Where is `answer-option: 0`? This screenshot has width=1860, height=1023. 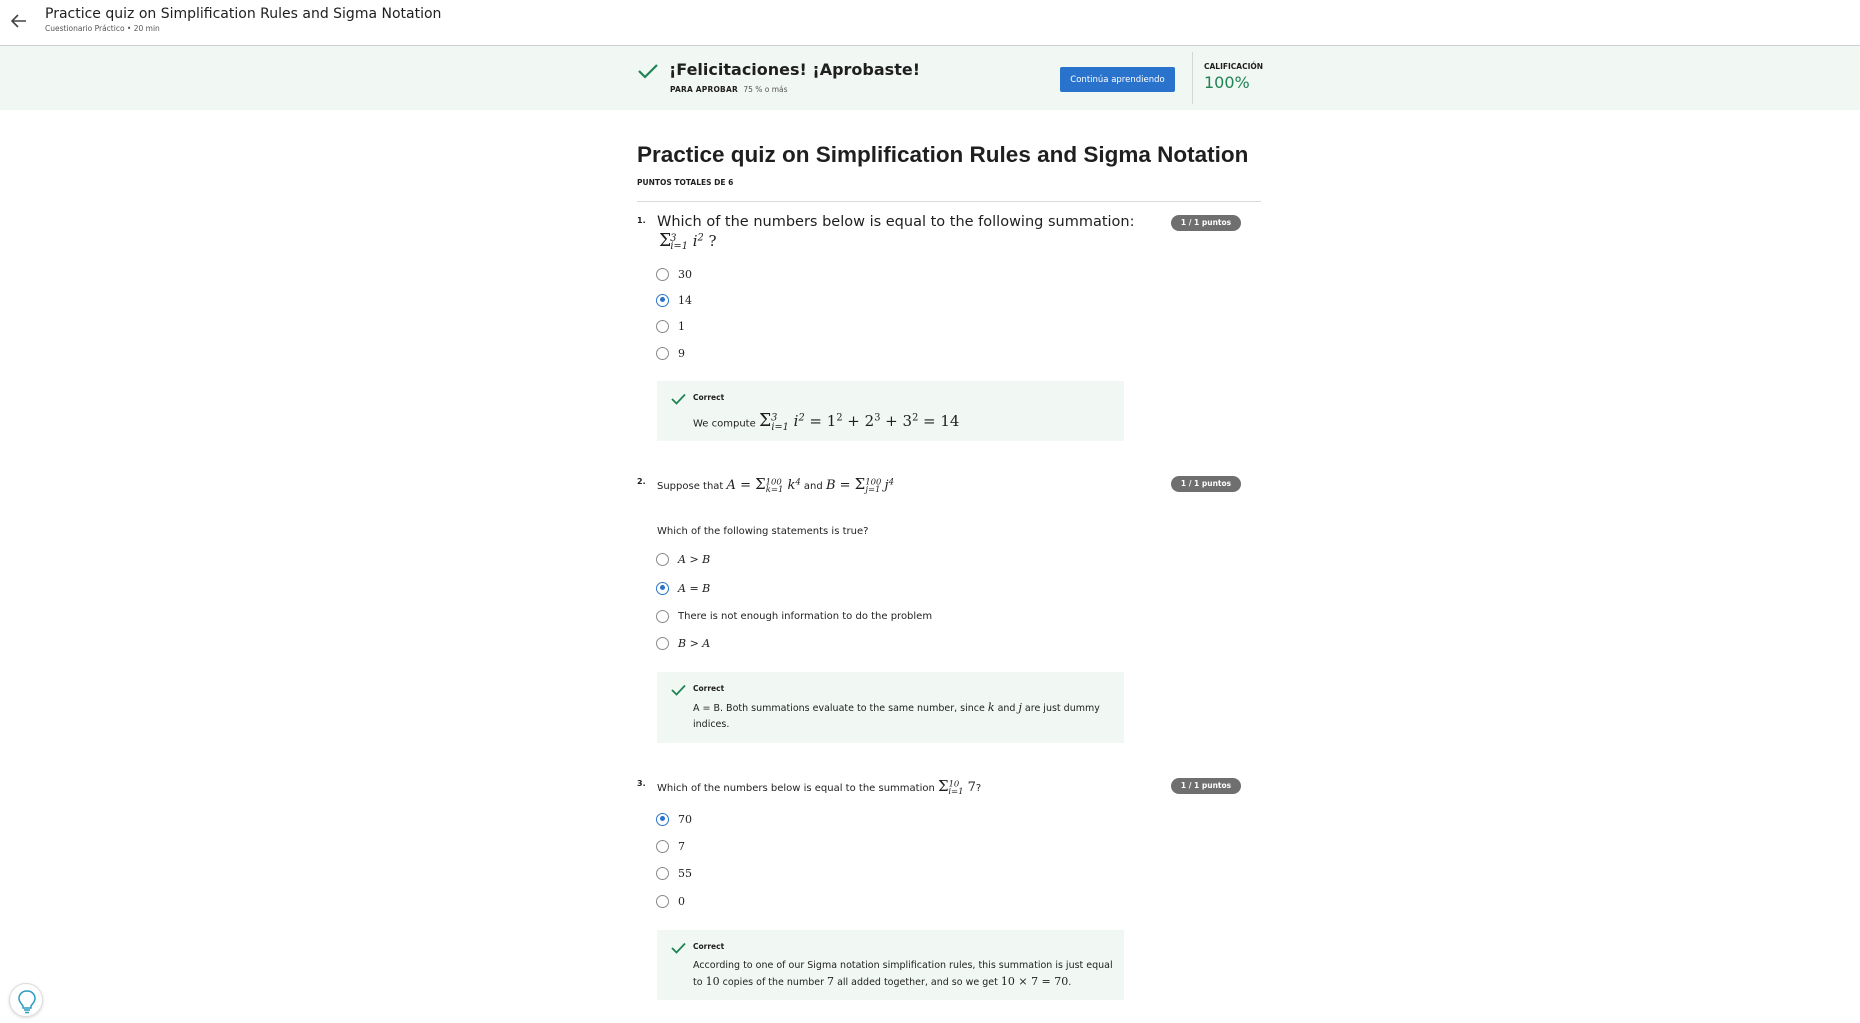 answer-option: 0 is located at coordinates (670, 901).